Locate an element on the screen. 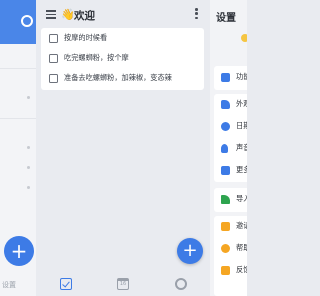 The image size is (320, 296). left-add-button: + is located at coordinates (19, 251).